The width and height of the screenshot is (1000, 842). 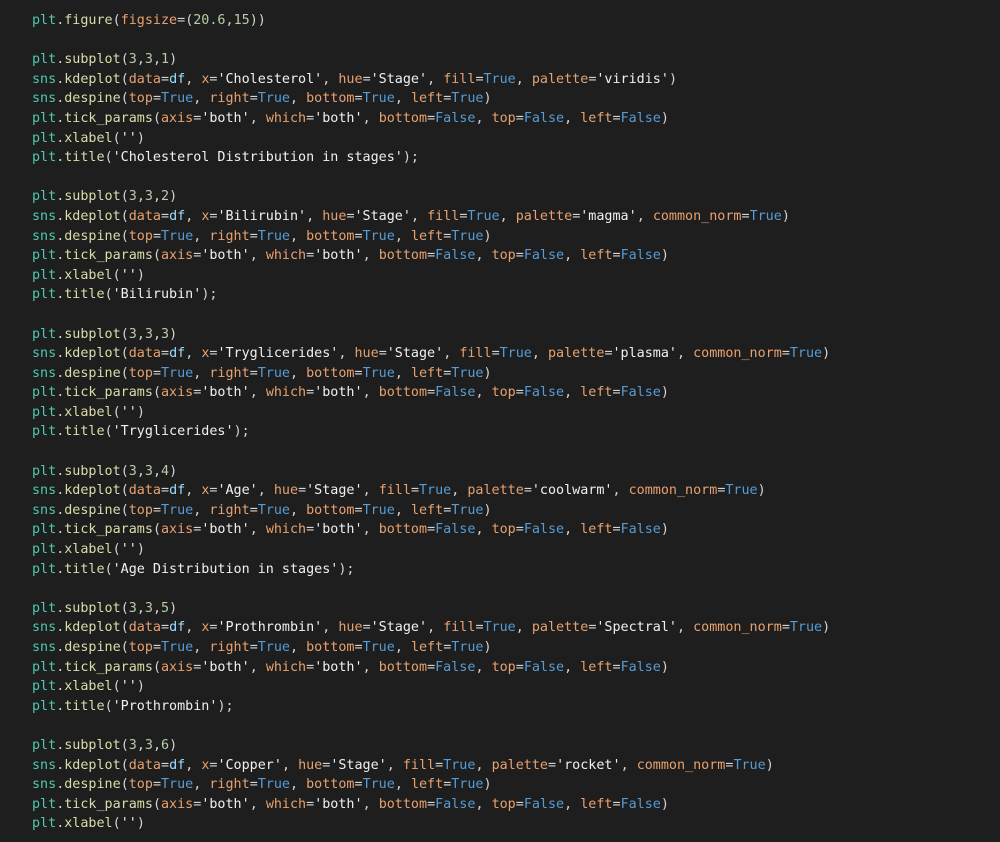 What do you see at coordinates (516, 197) in the screenshot?
I see `code-line: plt.subplot(3,3,2)` at bounding box center [516, 197].